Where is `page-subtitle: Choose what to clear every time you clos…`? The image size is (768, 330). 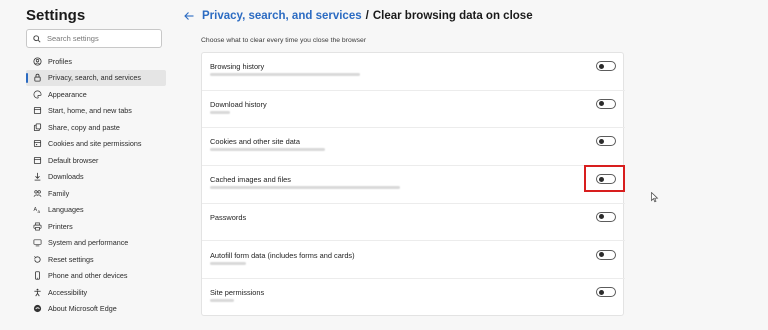 page-subtitle: Choose what to clear every time you clos… is located at coordinates (284, 40).